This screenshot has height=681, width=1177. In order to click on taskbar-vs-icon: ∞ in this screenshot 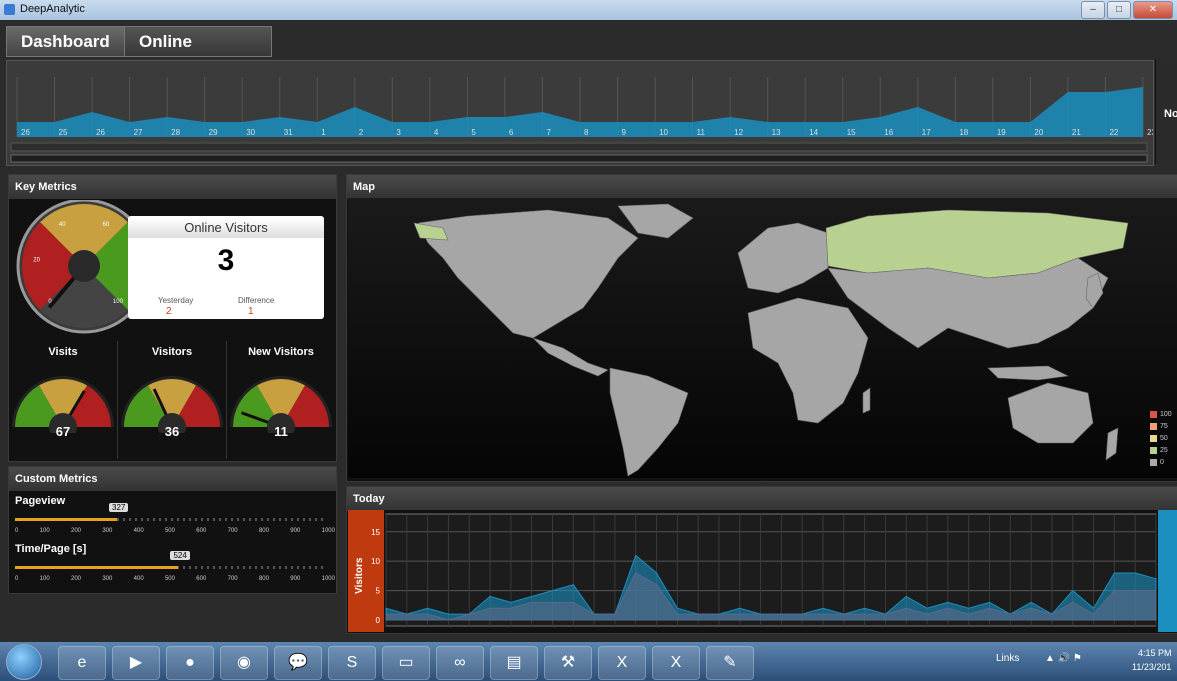, I will do `click(460, 663)`.